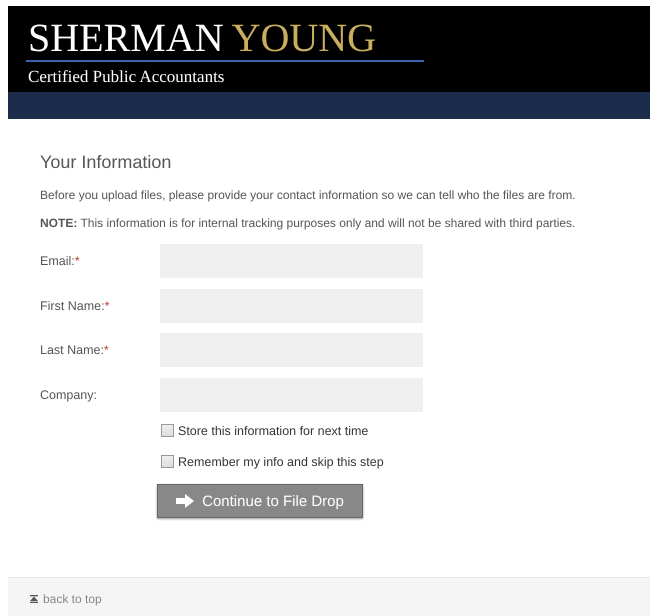 Image resolution: width=650 pixels, height=616 pixels. I want to click on section-title: Your Information, so click(106, 162).